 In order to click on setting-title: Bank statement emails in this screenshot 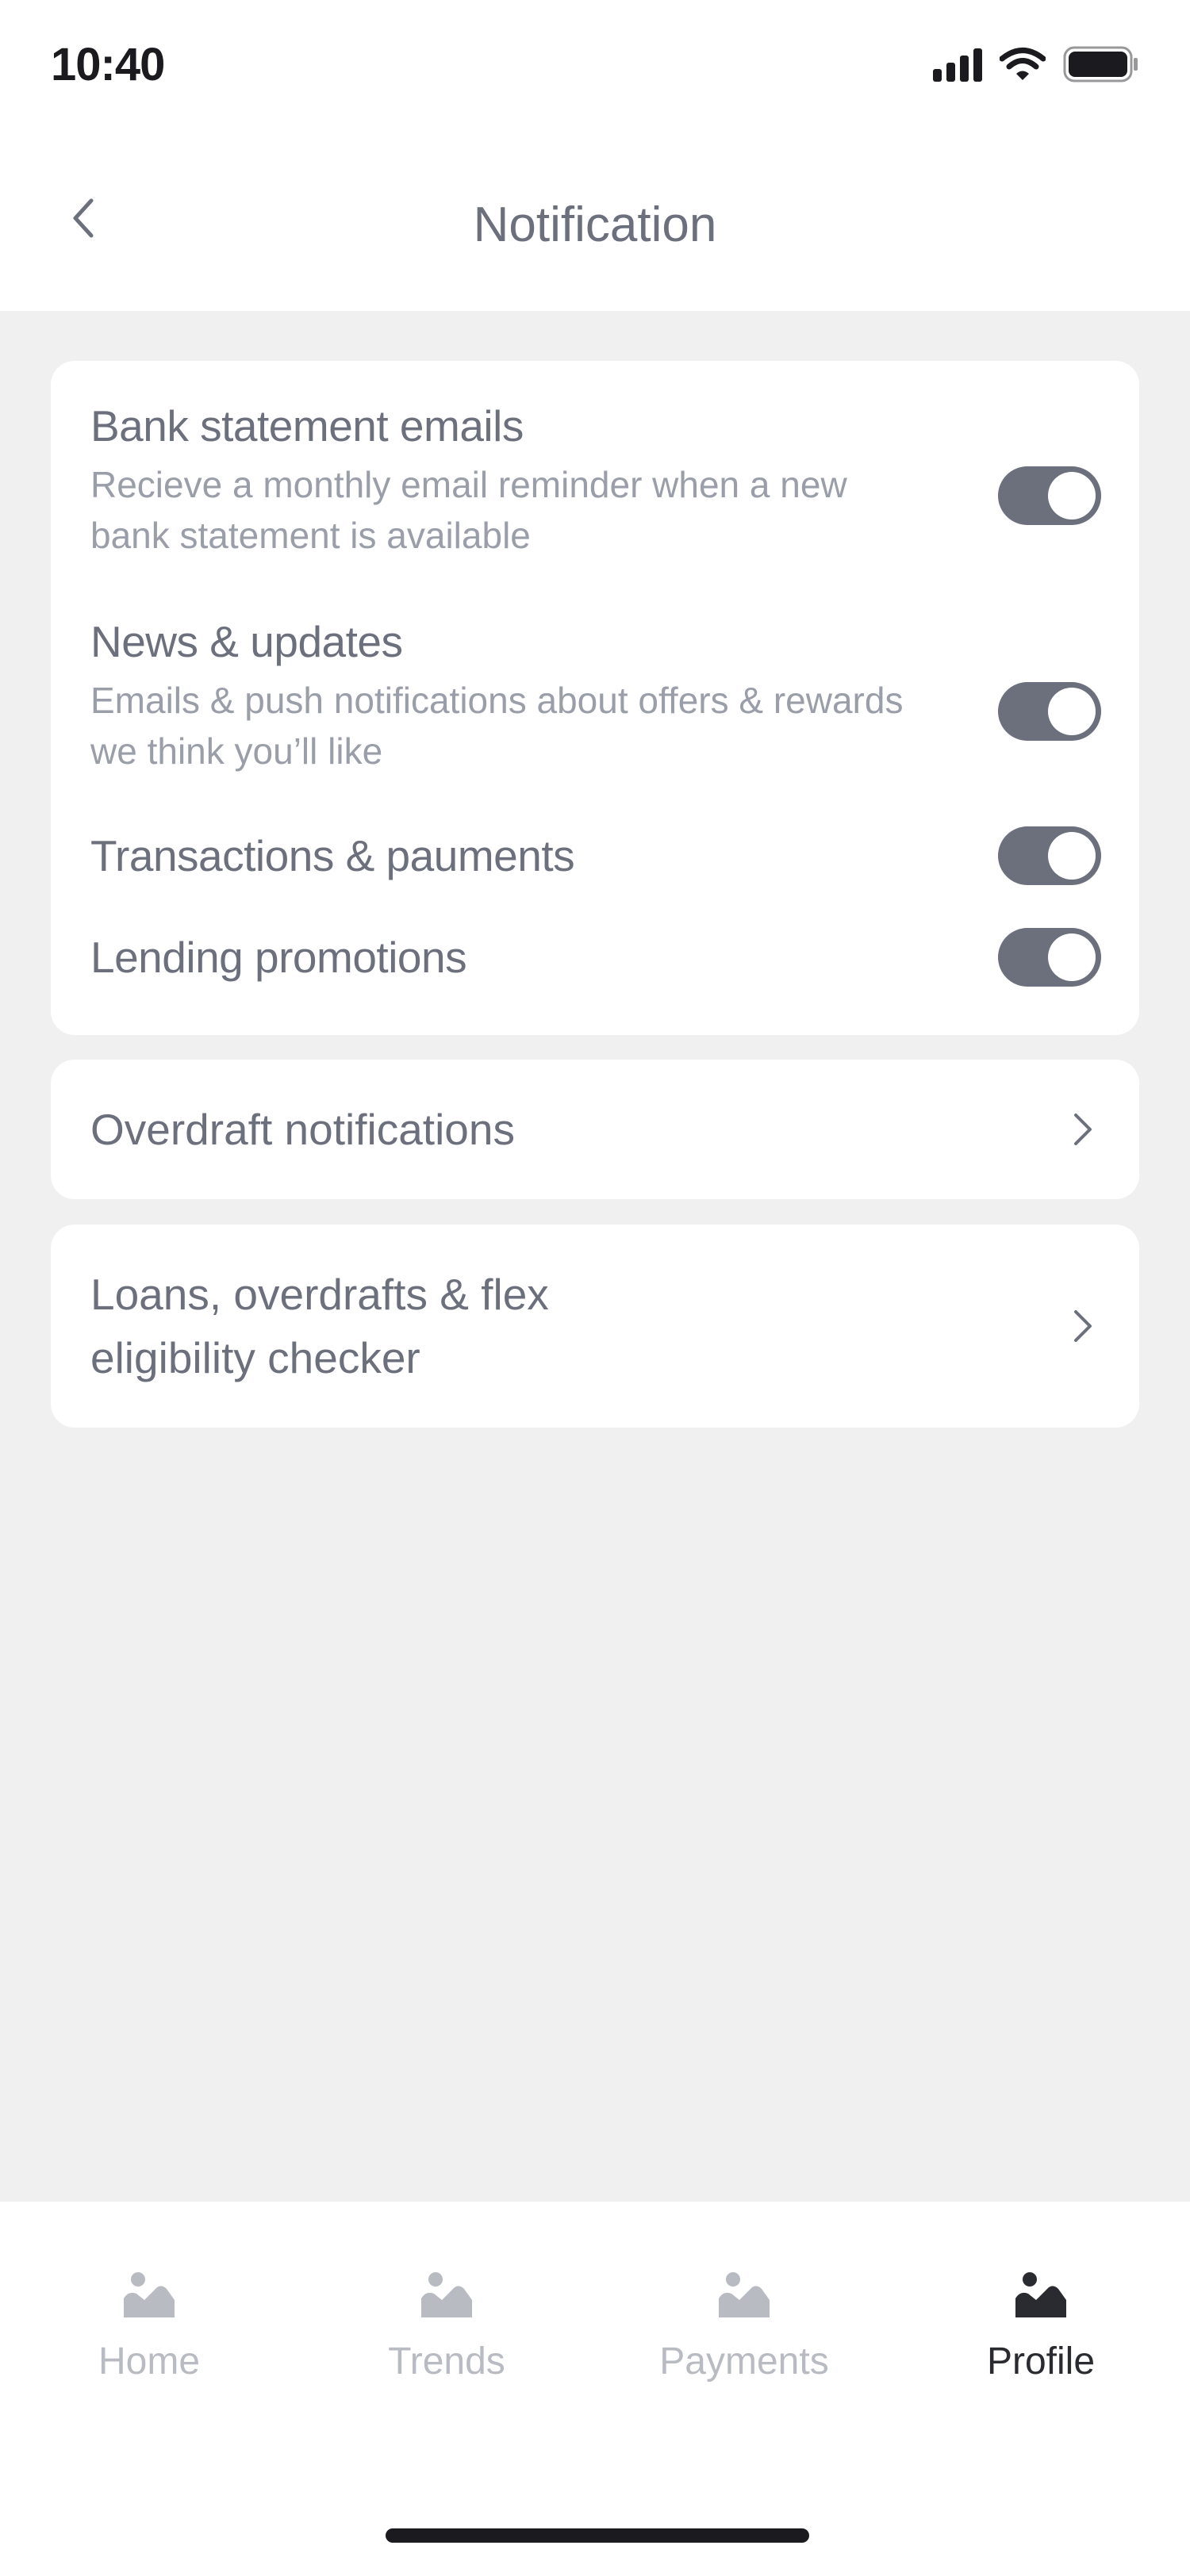, I will do `click(307, 425)`.